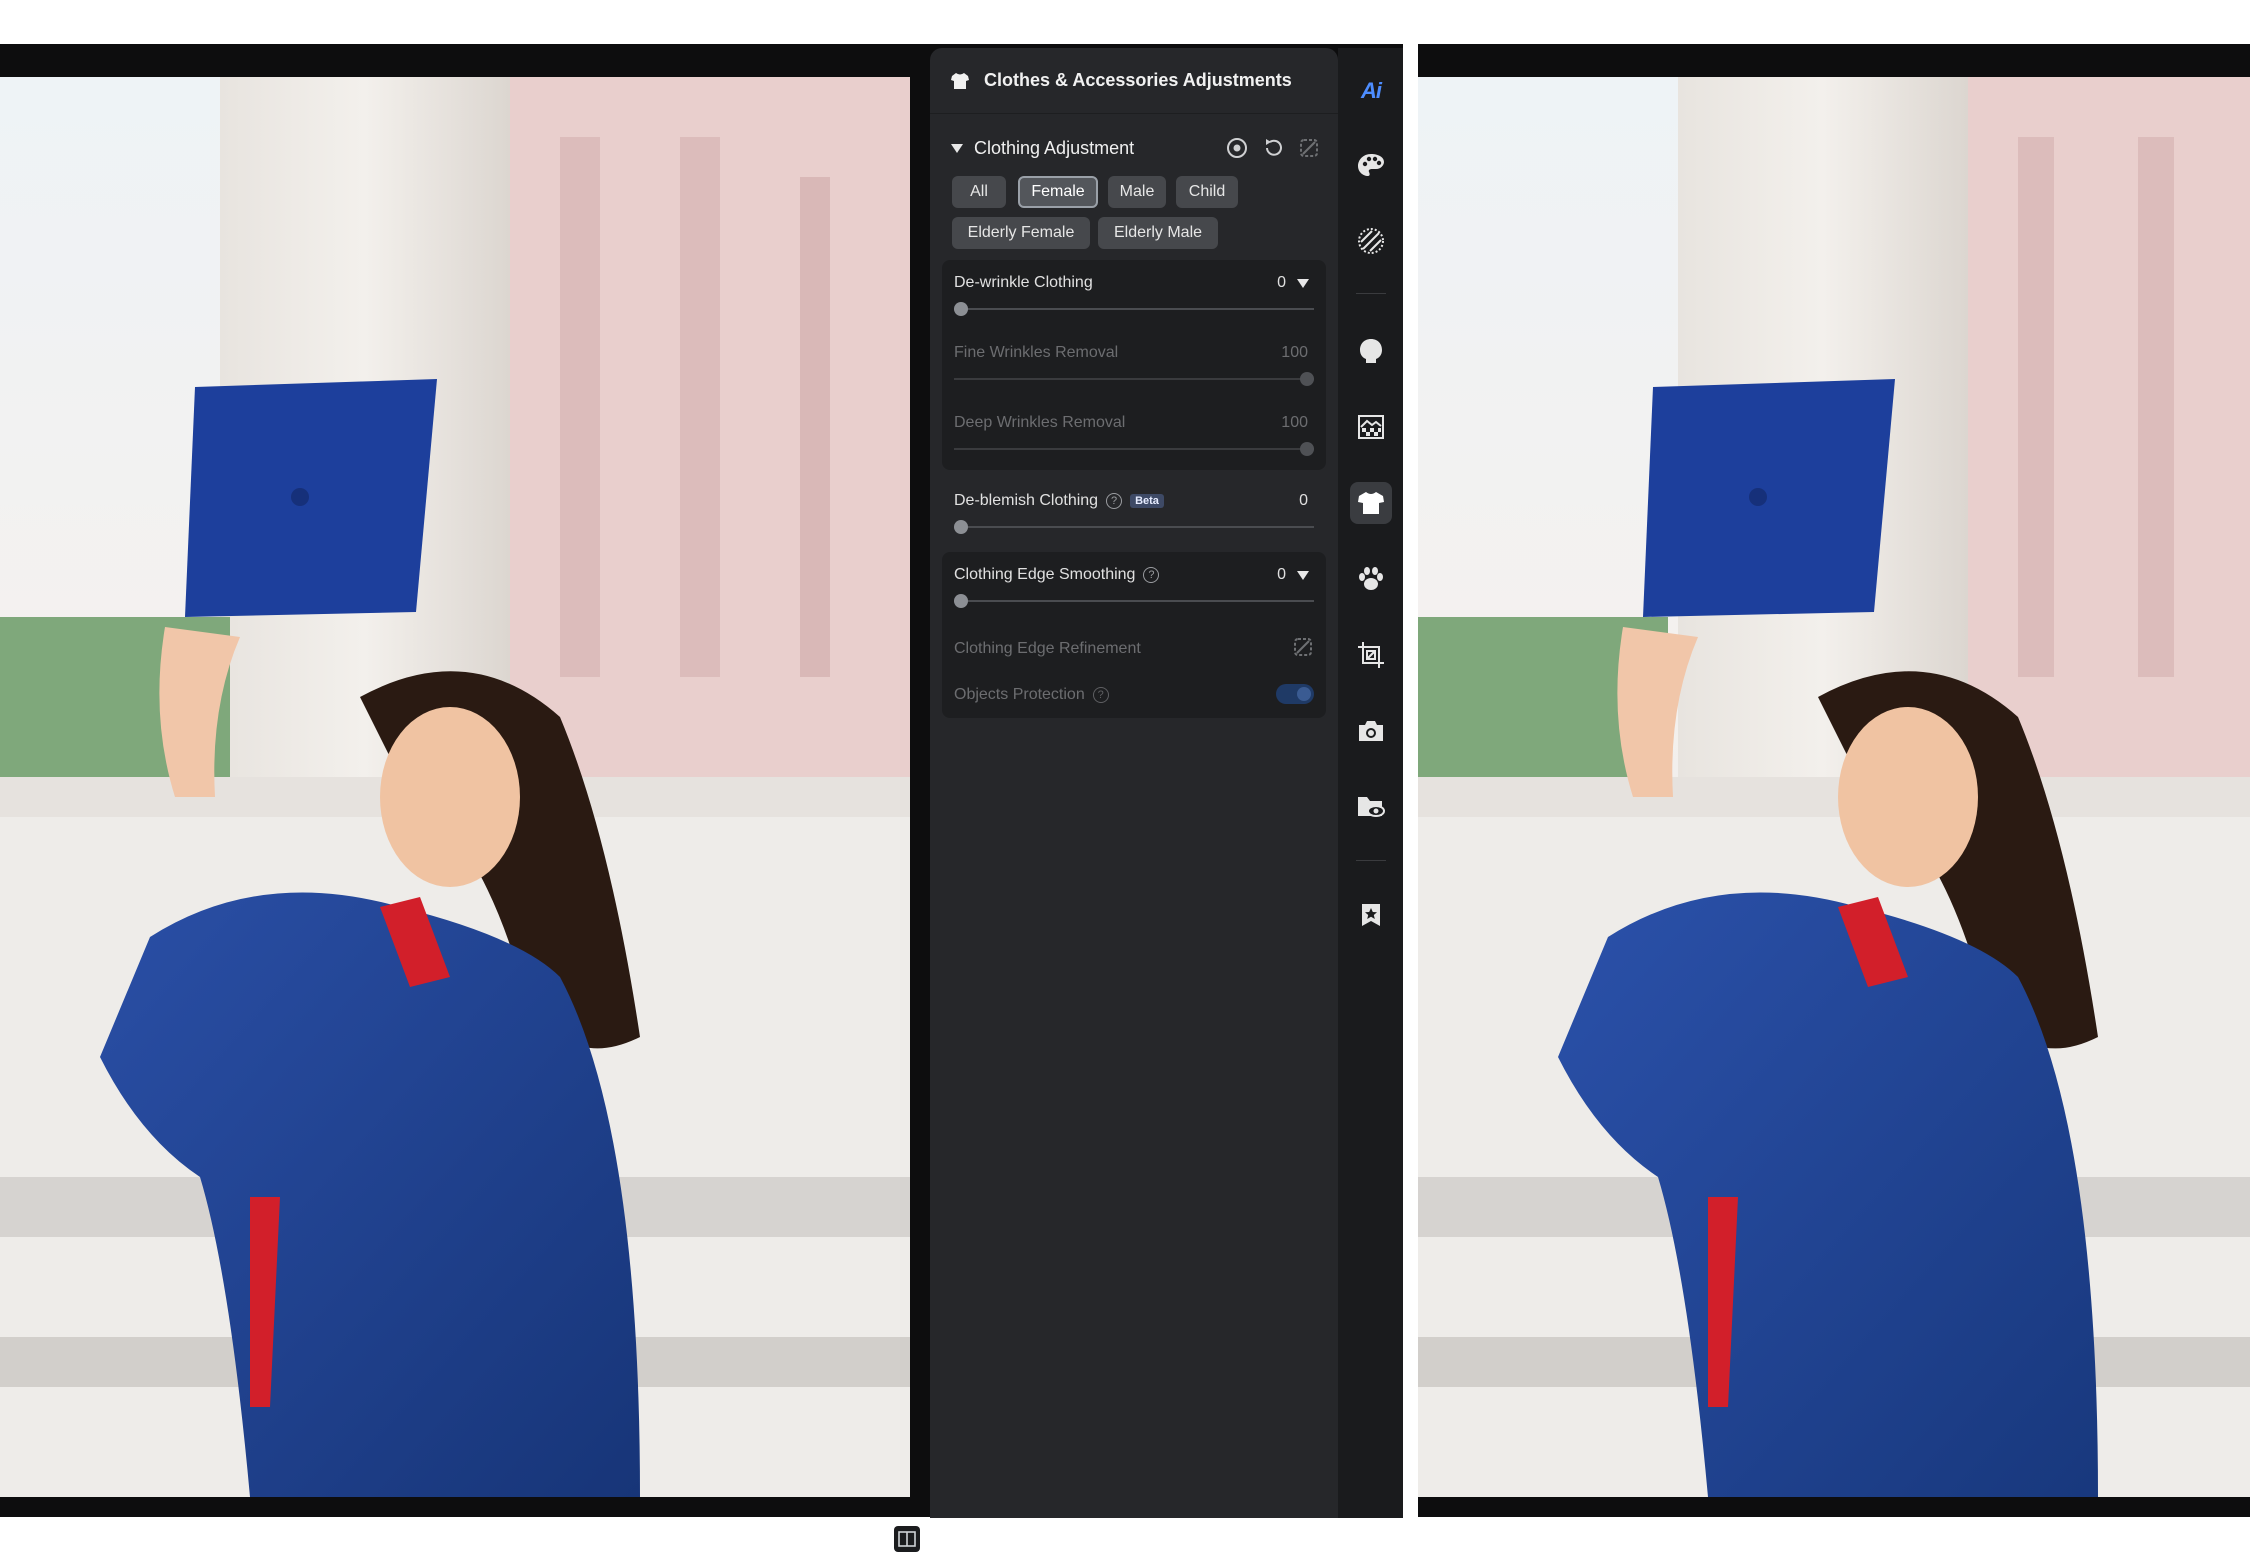 The image size is (2250, 1563). I want to click on deep-wrinkles-slider-thumb, so click(1307, 449).